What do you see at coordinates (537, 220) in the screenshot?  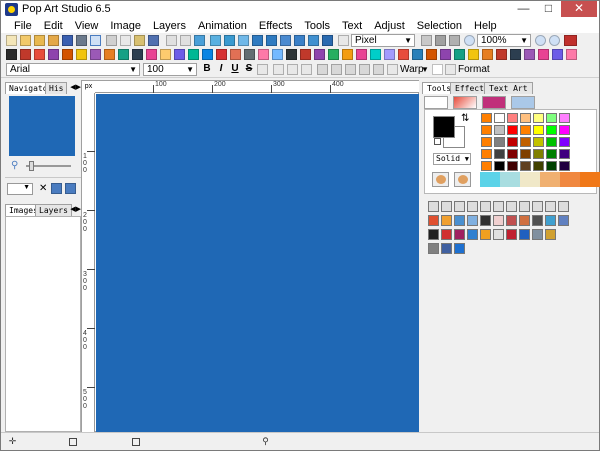 I see `dodge-icon` at bounding box center [537, 220].